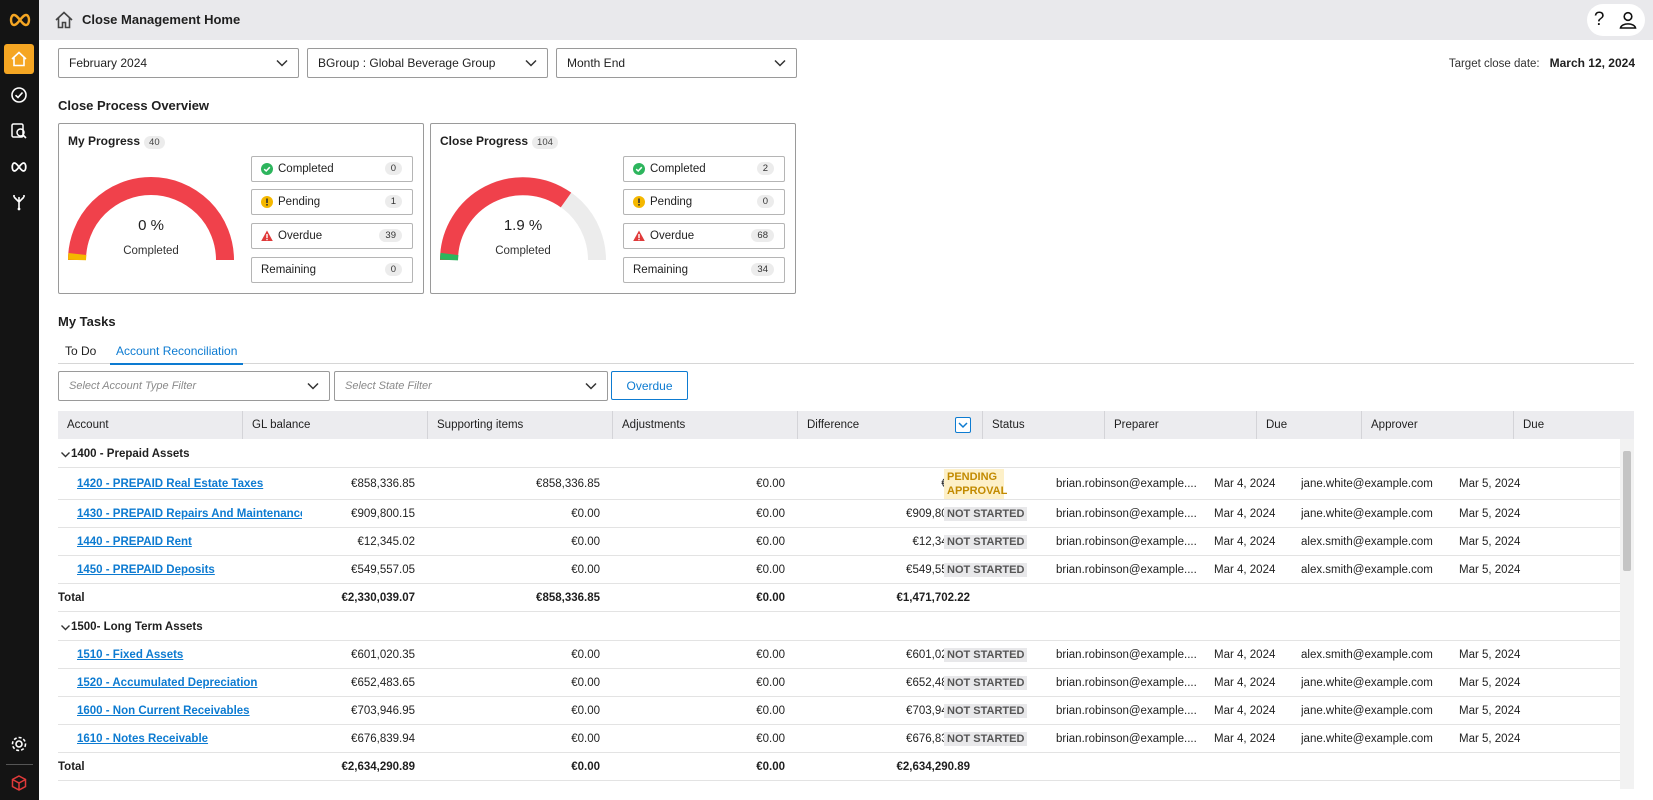  I want to click on infinity-icon, so click(19, 167).